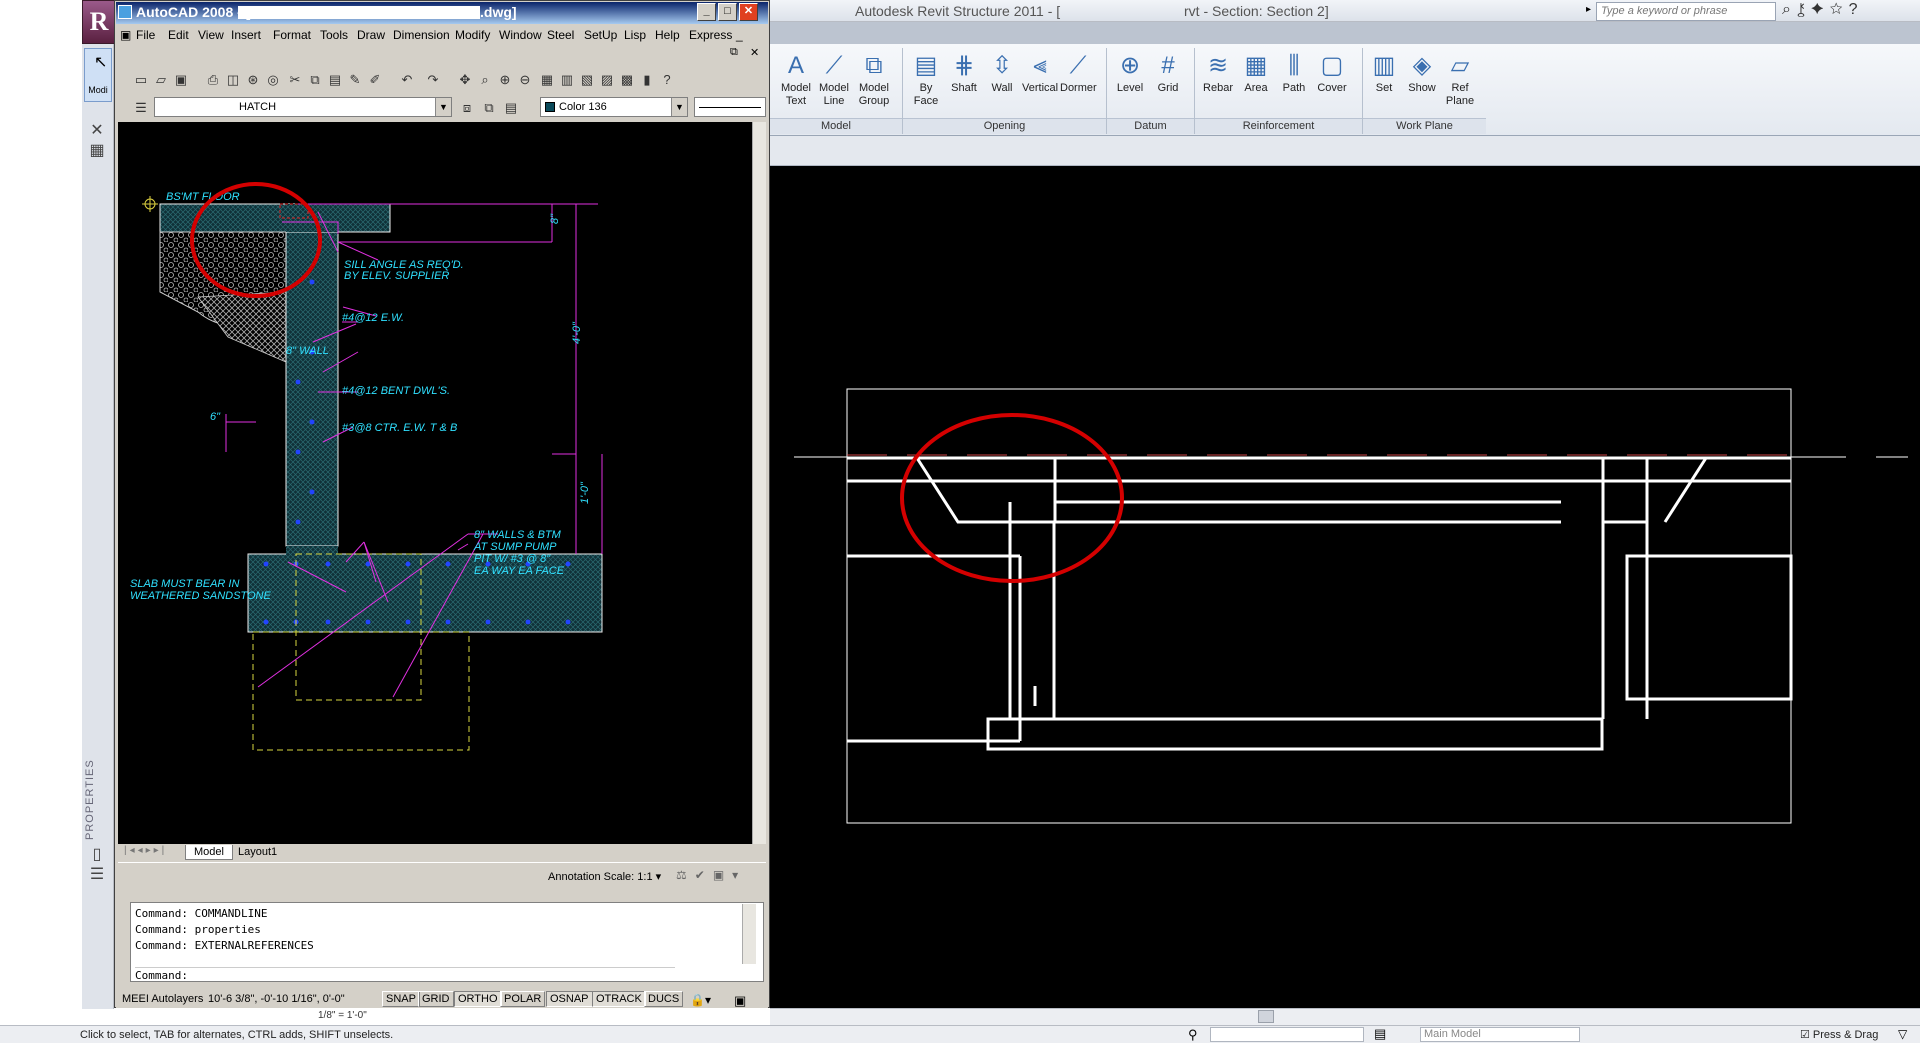  I want to click on close-button: ✕, so click(748, 12).